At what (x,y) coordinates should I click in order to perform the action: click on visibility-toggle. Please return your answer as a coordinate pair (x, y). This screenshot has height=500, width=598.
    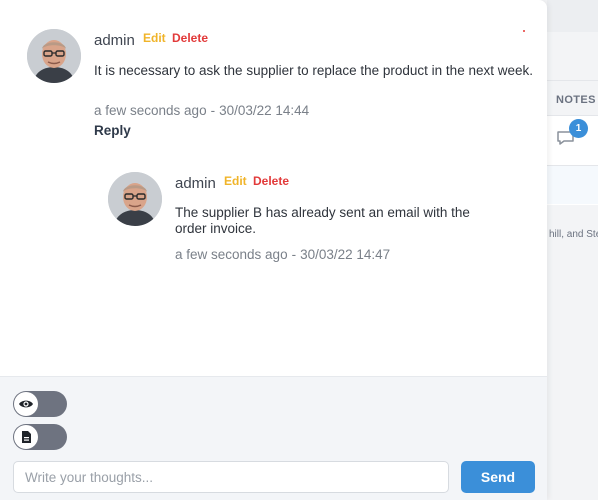
    Looking at the image, I should click on (40, 404).